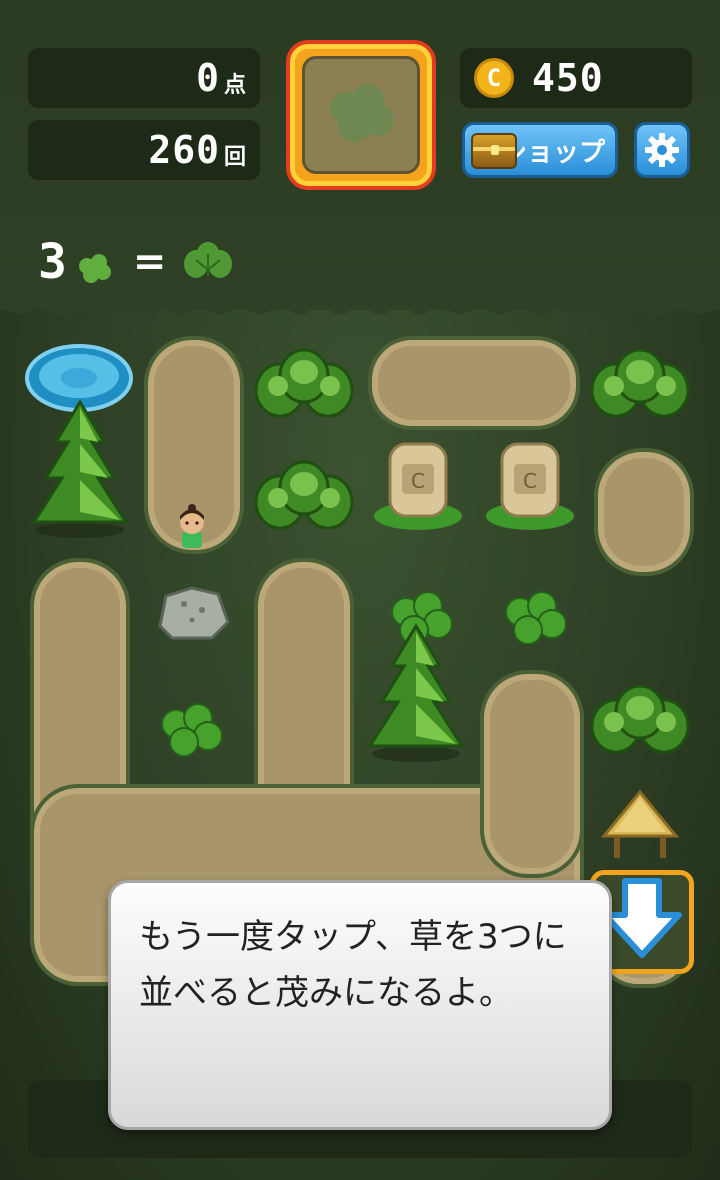  Describe the element at coordinates (52, 262) in the screenshot. I see `recipe-count: 3` at that location.